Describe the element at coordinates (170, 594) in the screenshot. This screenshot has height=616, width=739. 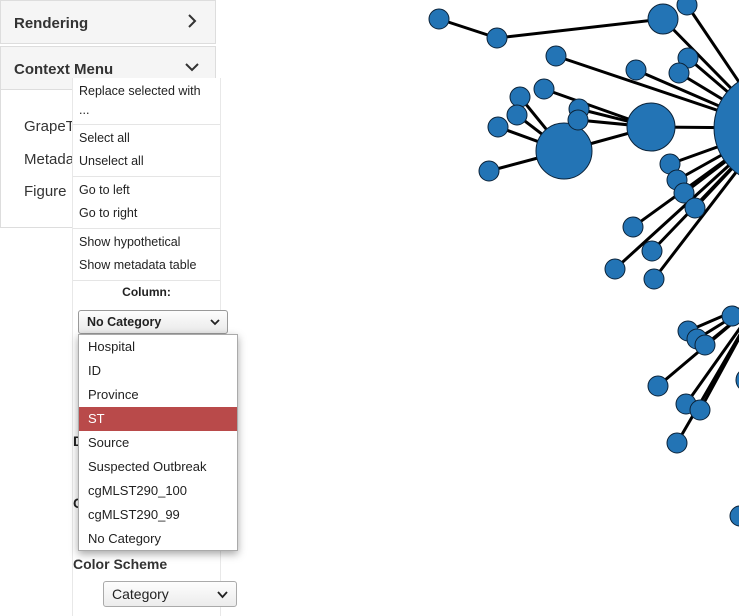
I see `color-scheme-select: Category` at that location.